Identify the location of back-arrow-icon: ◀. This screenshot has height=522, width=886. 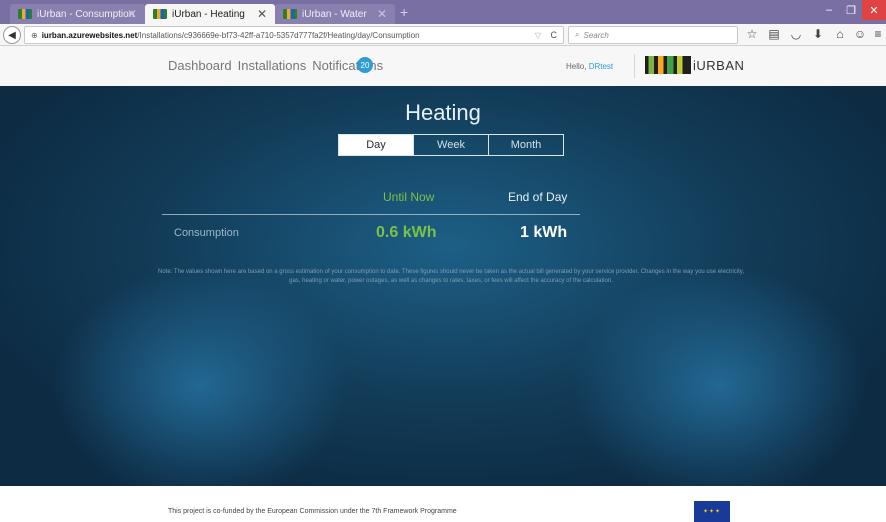
(12, 35).